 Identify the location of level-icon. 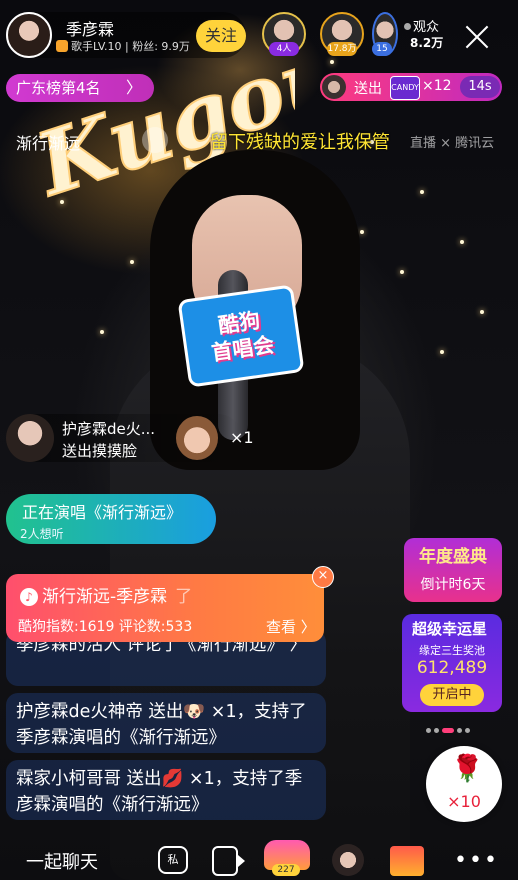
(62, 46).